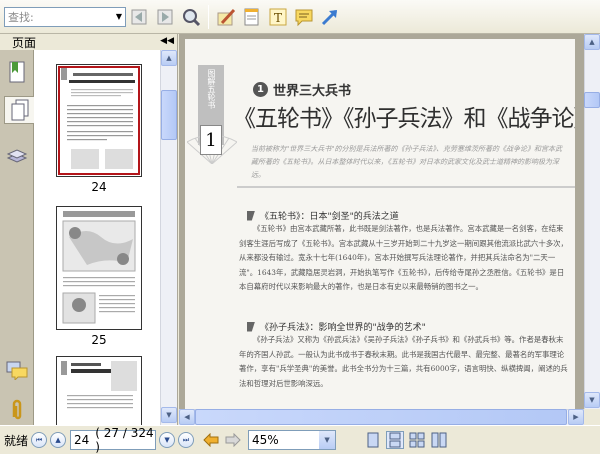 The image size is (600, 454). I want to click on comment-icon, so click(304, 17).